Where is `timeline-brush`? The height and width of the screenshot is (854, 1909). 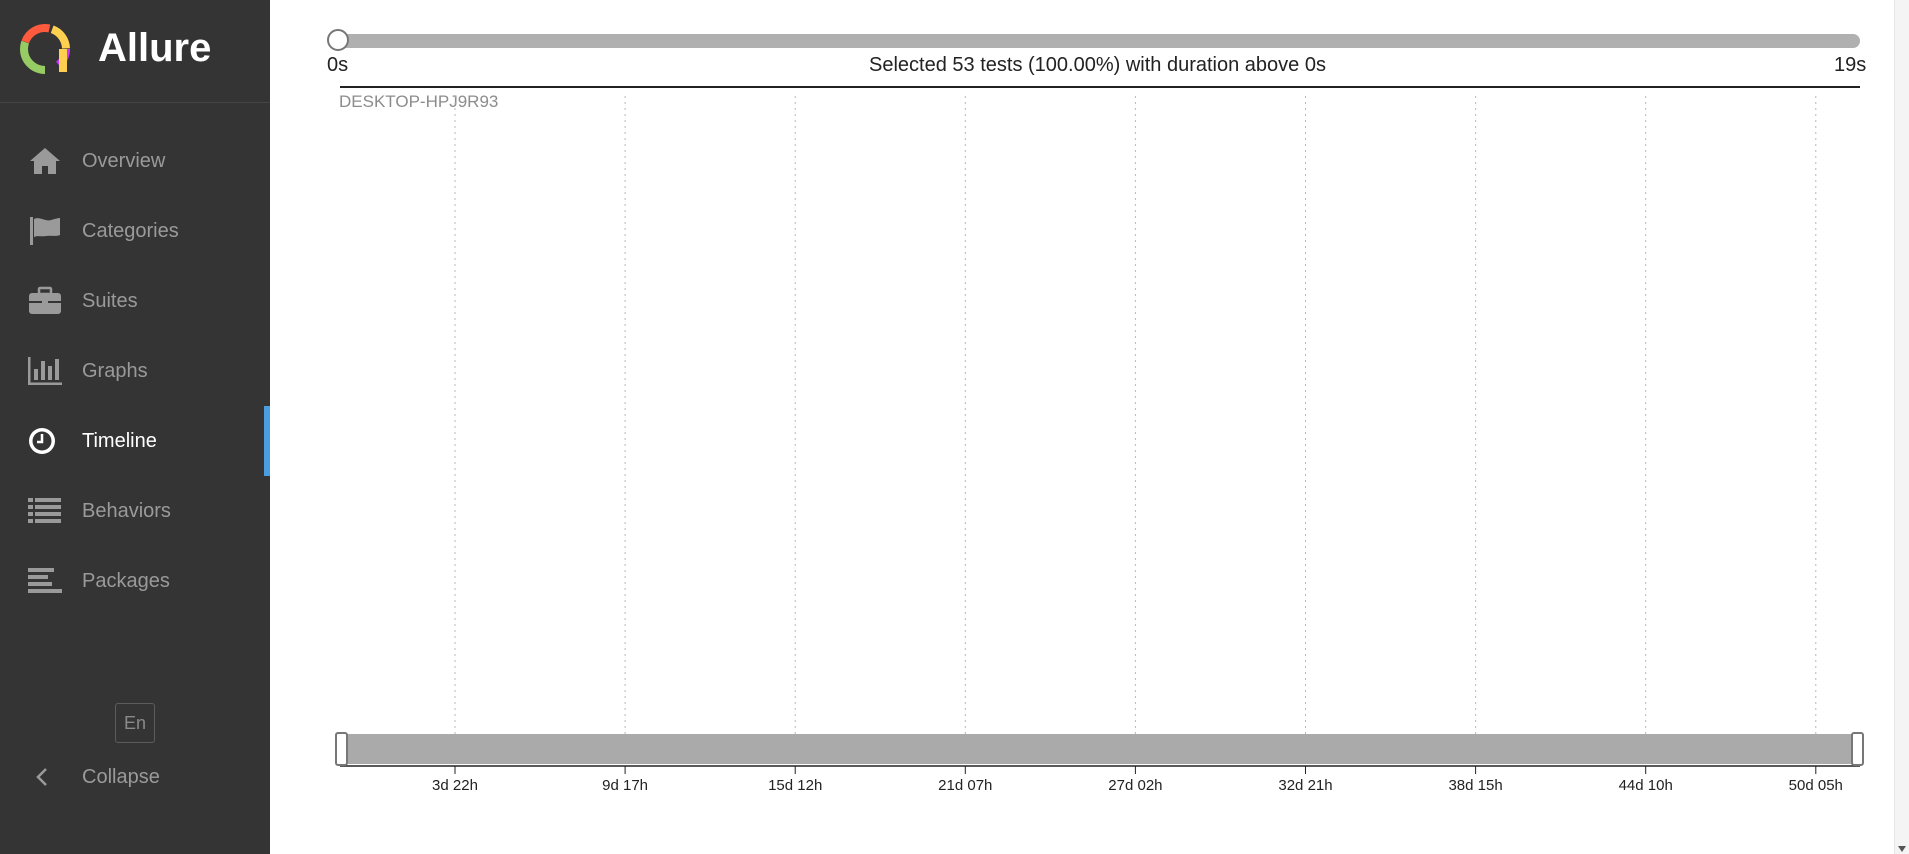
timeline-brush is located at coordinates (1099, 749).